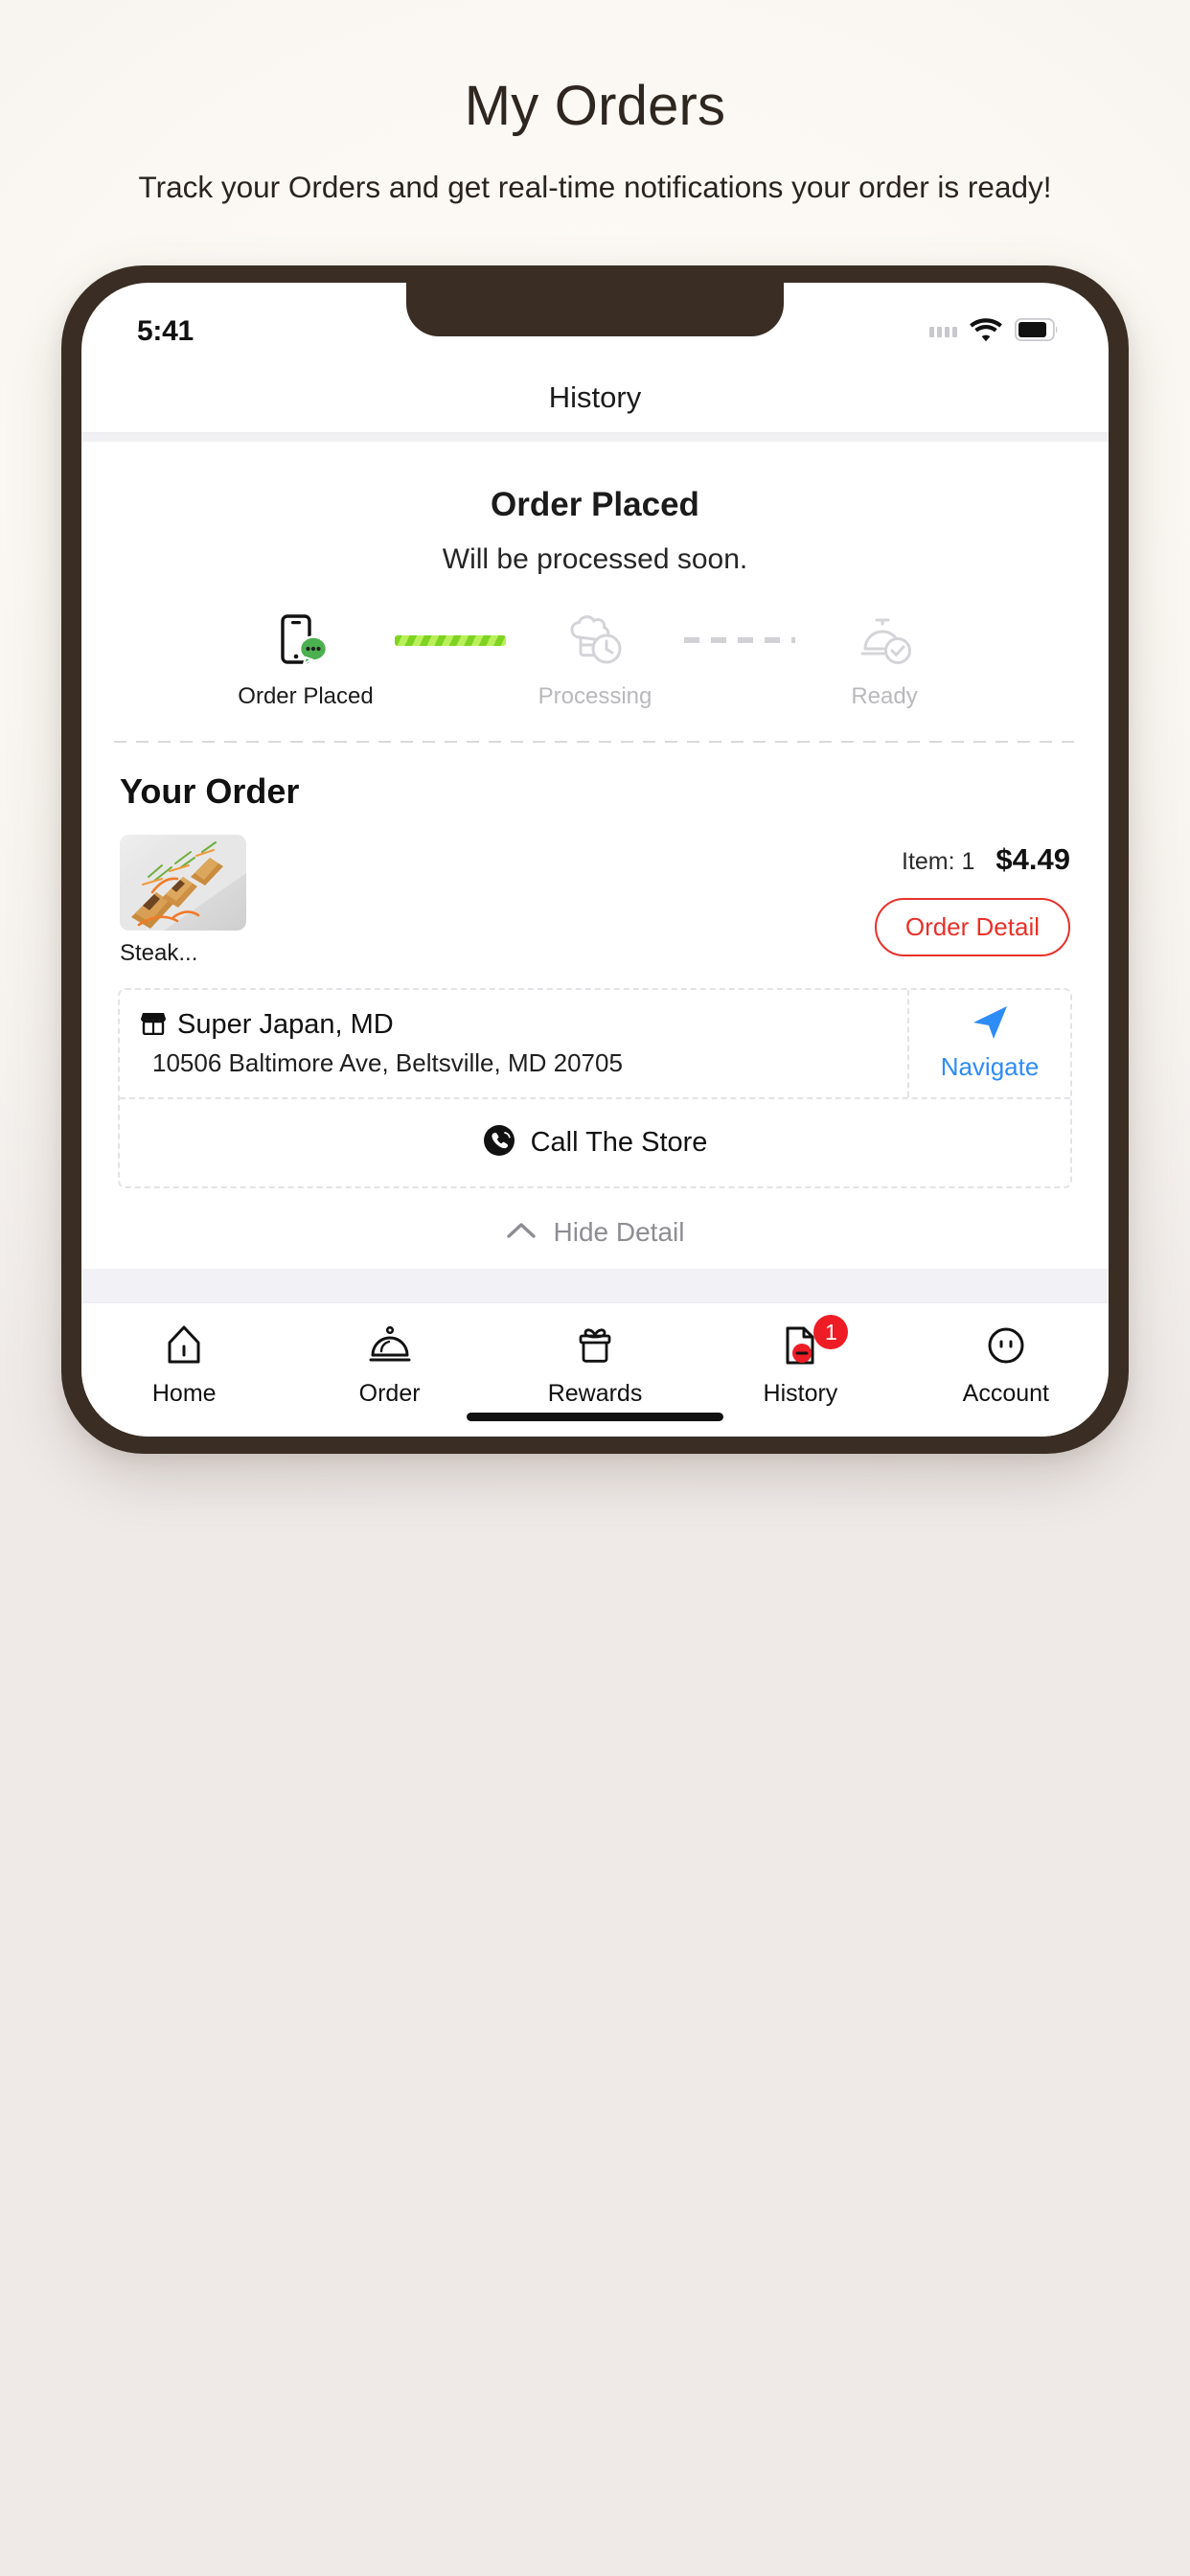 The width and height of the screenshot is (1190, 2576). I want to click on tab-order: Order, so click(389, 1364).